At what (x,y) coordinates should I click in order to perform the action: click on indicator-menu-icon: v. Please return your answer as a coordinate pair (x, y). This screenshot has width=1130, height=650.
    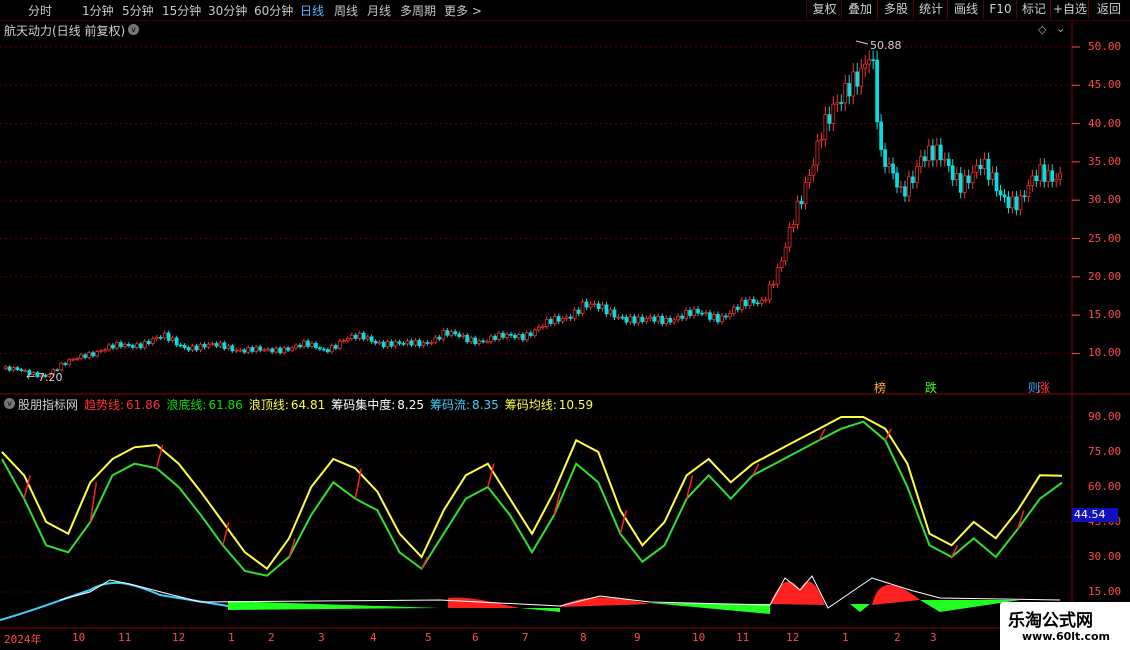
    Looking at the image, I should click on (9, 403).